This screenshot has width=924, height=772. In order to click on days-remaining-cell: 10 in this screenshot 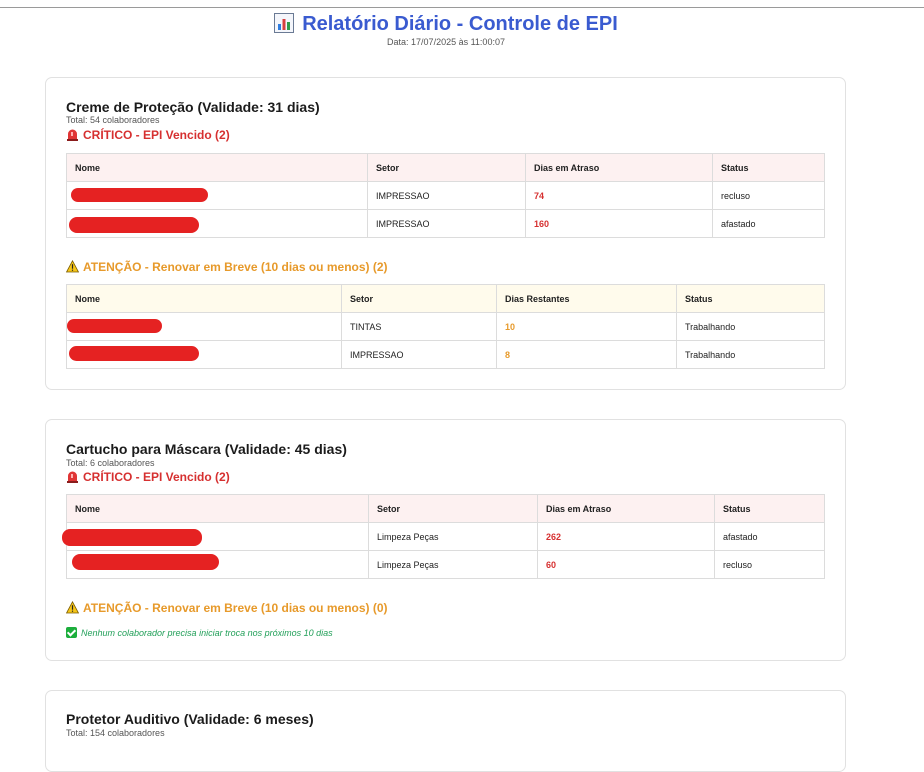, I will do `click(586, 326)`.